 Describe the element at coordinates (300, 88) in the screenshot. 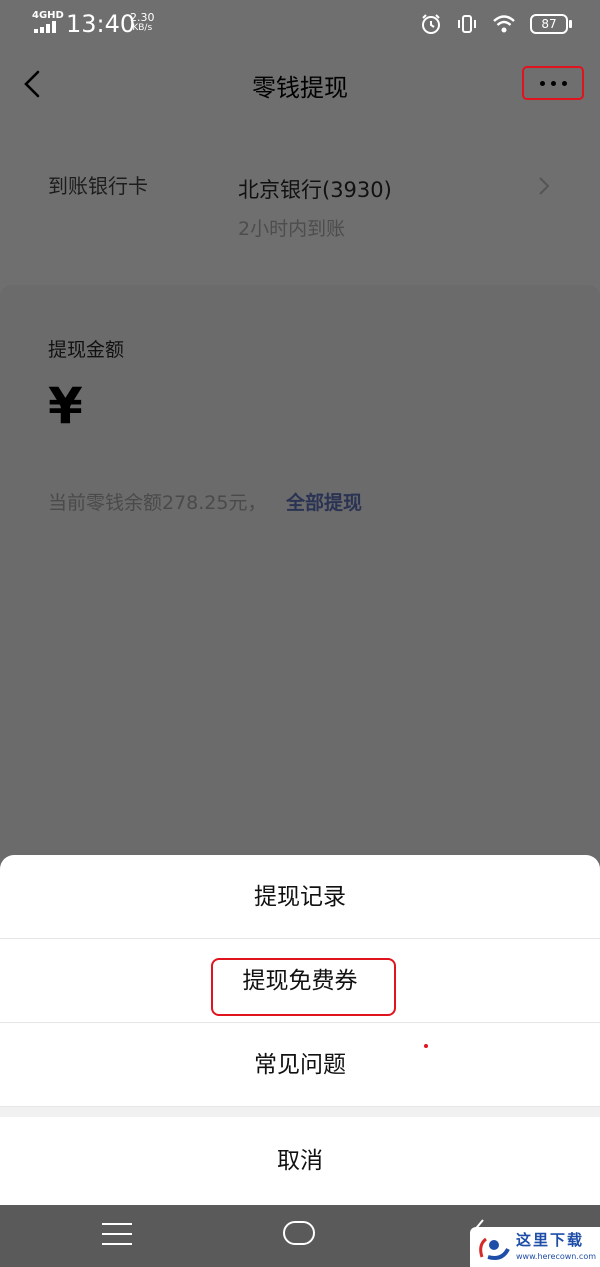

I see `page-title: 零钱提现` at that location.